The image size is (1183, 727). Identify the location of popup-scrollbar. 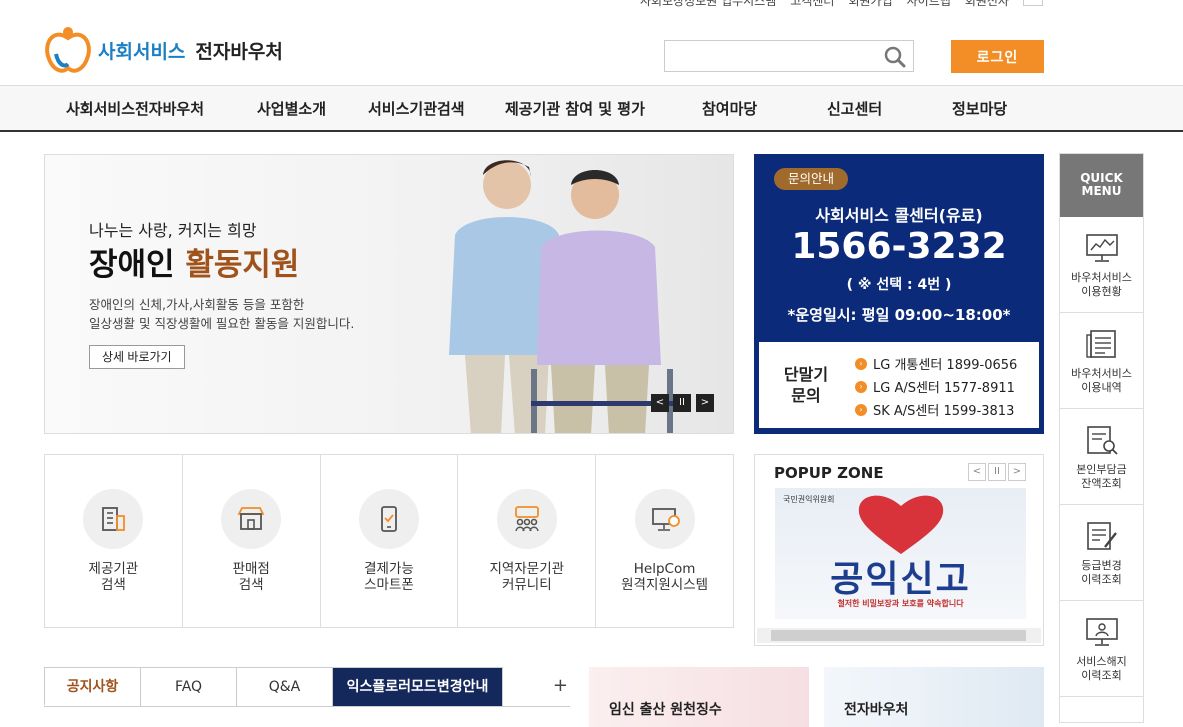
(899, 635).